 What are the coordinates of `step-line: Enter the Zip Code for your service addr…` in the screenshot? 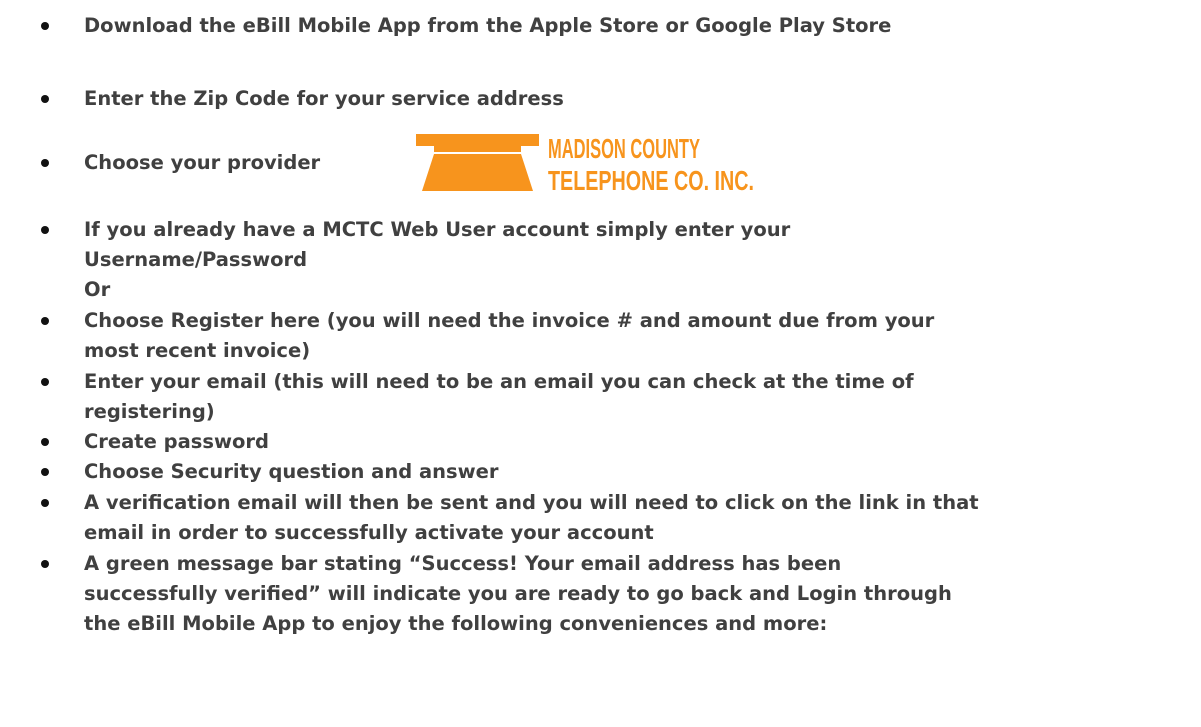 It's located at (324, 98).